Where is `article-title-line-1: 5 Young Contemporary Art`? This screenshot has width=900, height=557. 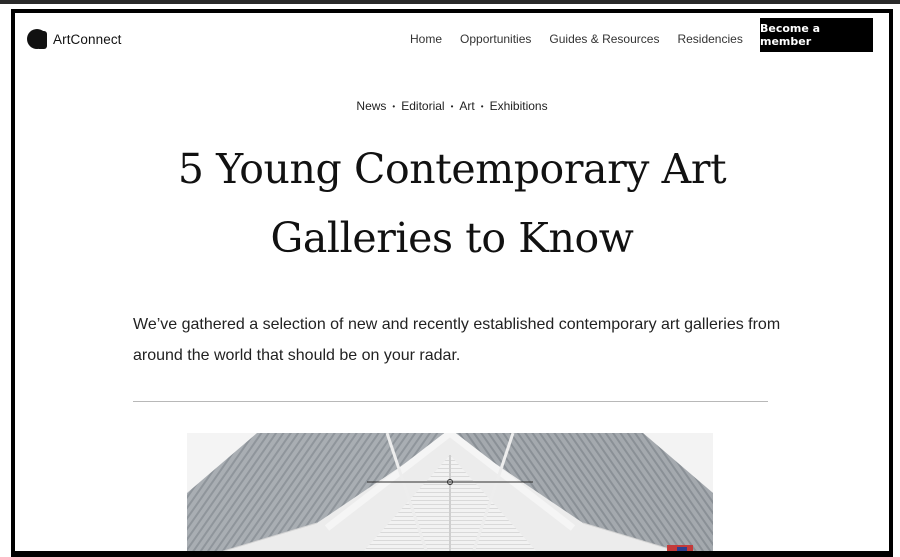
article-title-line-1: 5 Young Contemporary Art is located at coordinates (452, 169).